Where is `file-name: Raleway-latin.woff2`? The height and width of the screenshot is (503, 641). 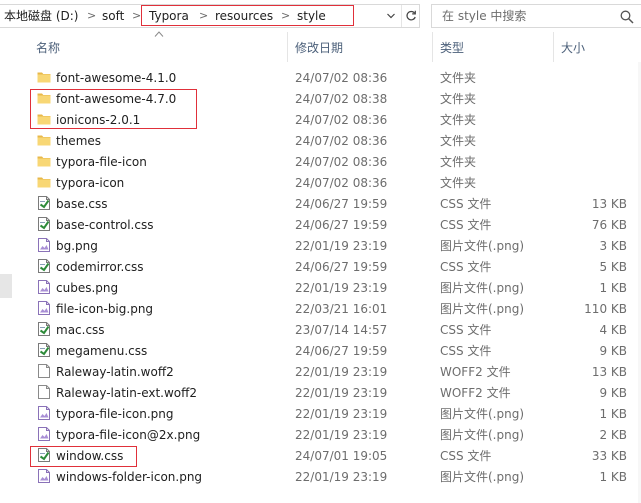
file-name: Raleway-latin.woff2 is located at coordinates (115, 372).